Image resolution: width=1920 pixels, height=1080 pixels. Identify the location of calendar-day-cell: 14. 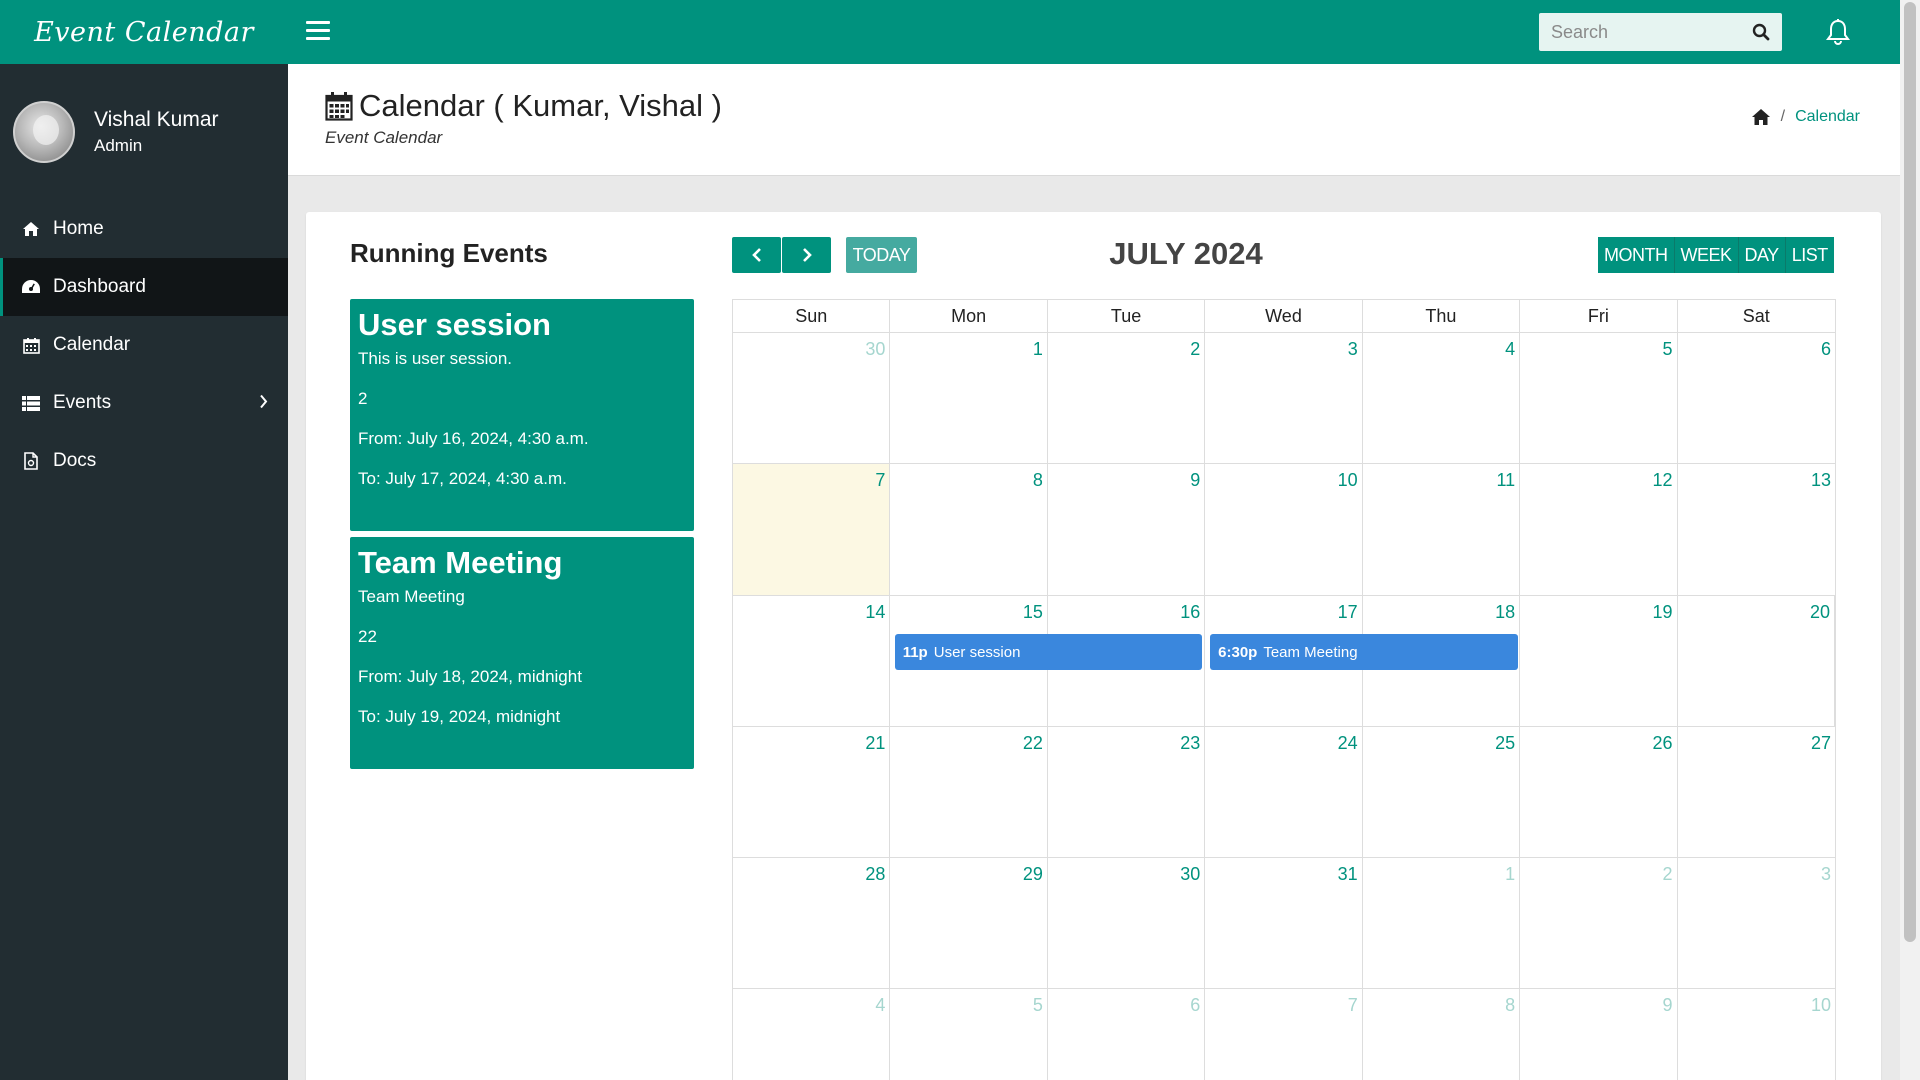
(812, 661).